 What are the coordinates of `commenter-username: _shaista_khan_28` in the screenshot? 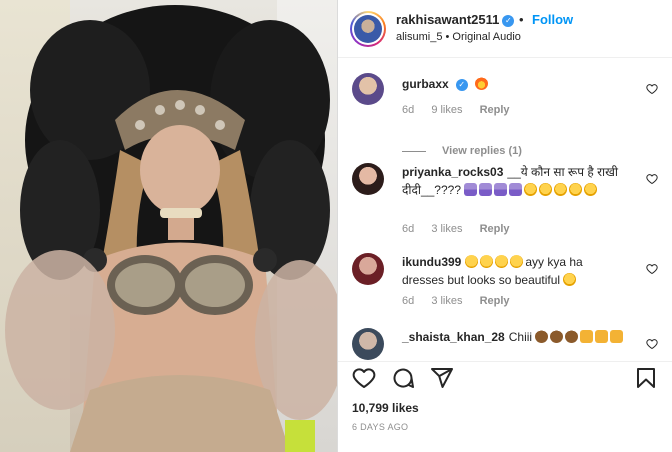 It's located at (453, 337).